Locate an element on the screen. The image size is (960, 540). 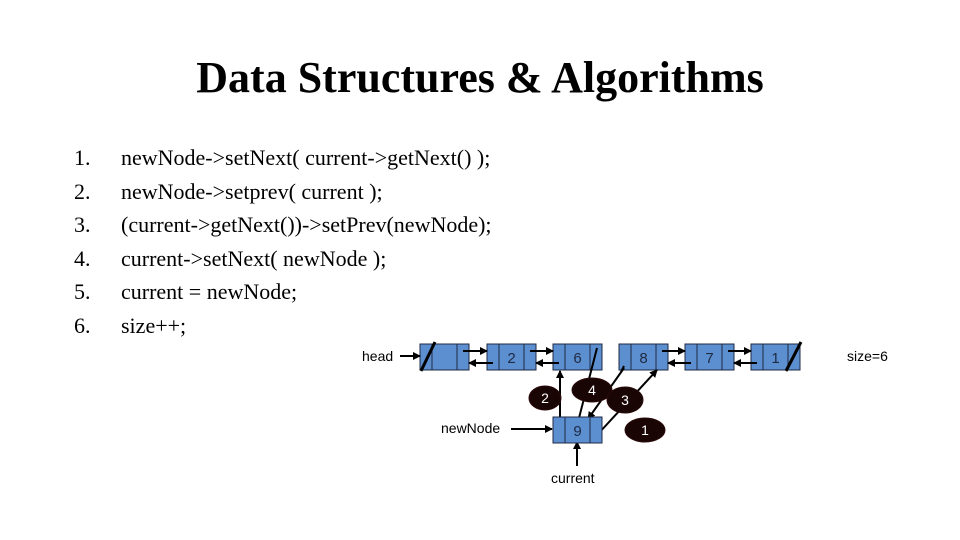
node-value: 1 is located at coordinates (775, 358).